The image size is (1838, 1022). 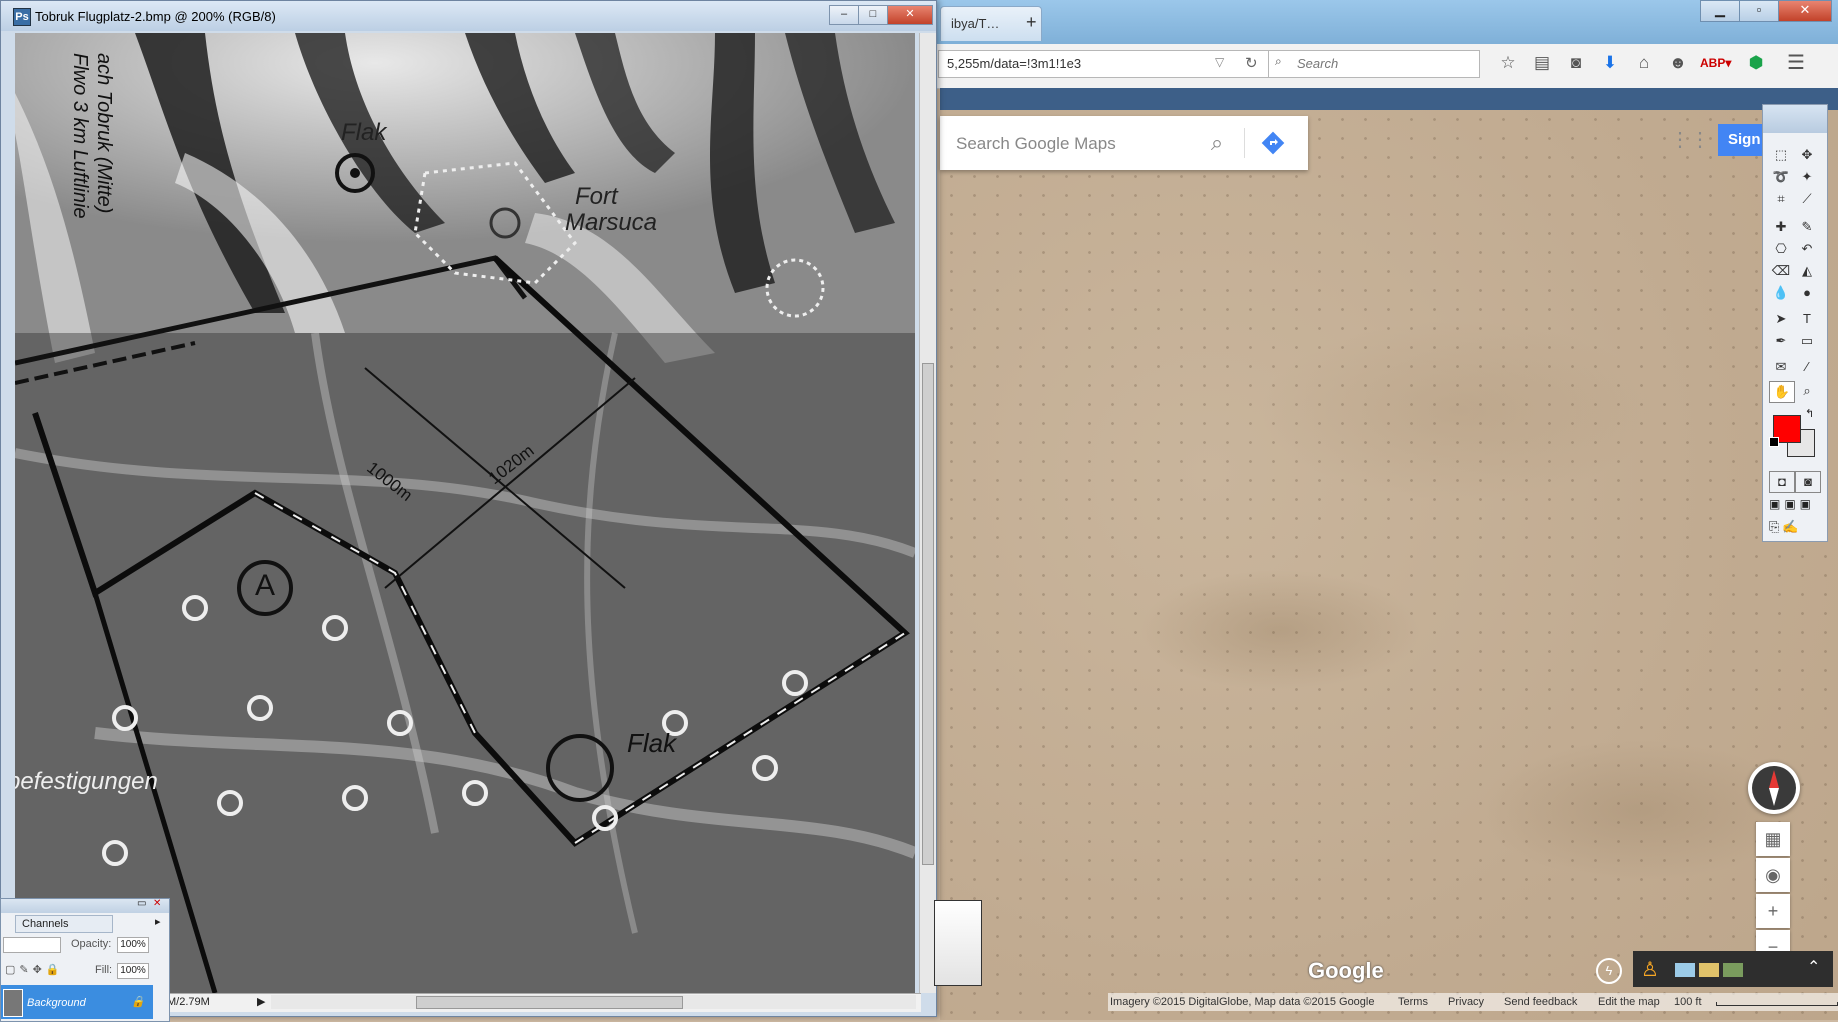 I want to click on menu-icon: ☰, so click(x=1796, y=63).